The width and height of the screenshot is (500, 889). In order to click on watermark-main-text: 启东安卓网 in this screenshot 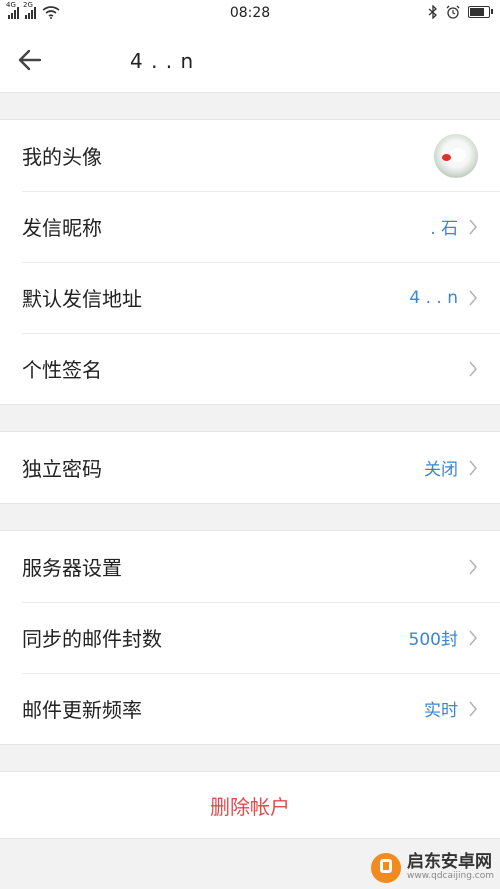, I will do `click(449, 862)`.